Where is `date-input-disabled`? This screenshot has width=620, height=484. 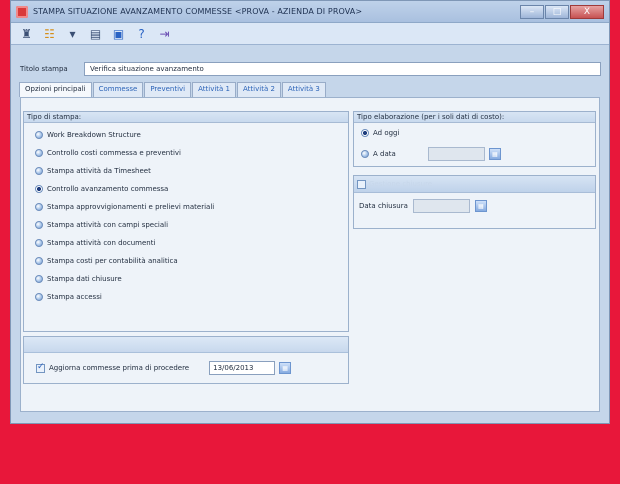 date-input-disabled is located at coordinates (456, 154).